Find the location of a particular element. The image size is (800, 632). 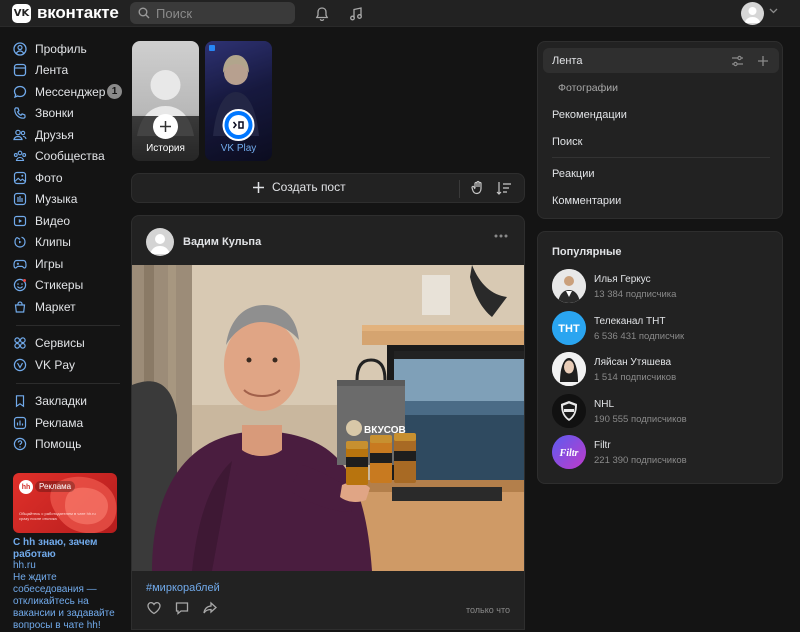

popular-subscribers: 221 390 подписчиков is located at coordinates (640, 460).